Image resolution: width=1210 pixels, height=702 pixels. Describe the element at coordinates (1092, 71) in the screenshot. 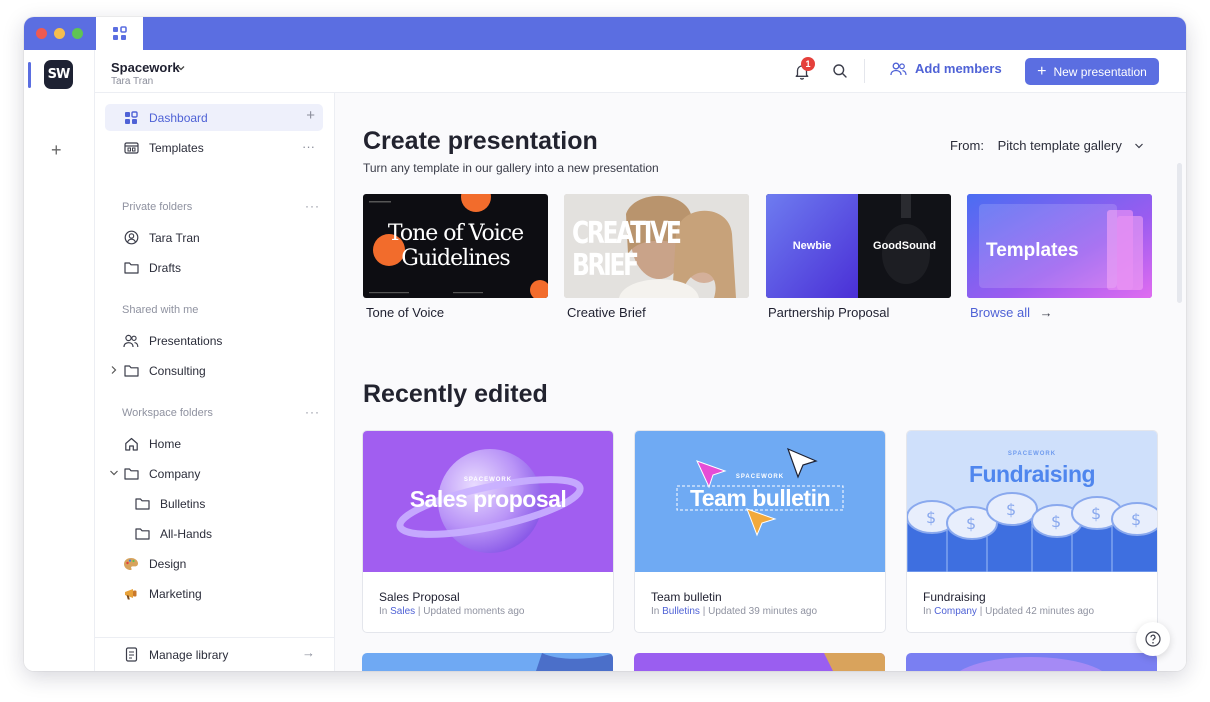

I see `new-presentation-button: + New presentation` at that location.